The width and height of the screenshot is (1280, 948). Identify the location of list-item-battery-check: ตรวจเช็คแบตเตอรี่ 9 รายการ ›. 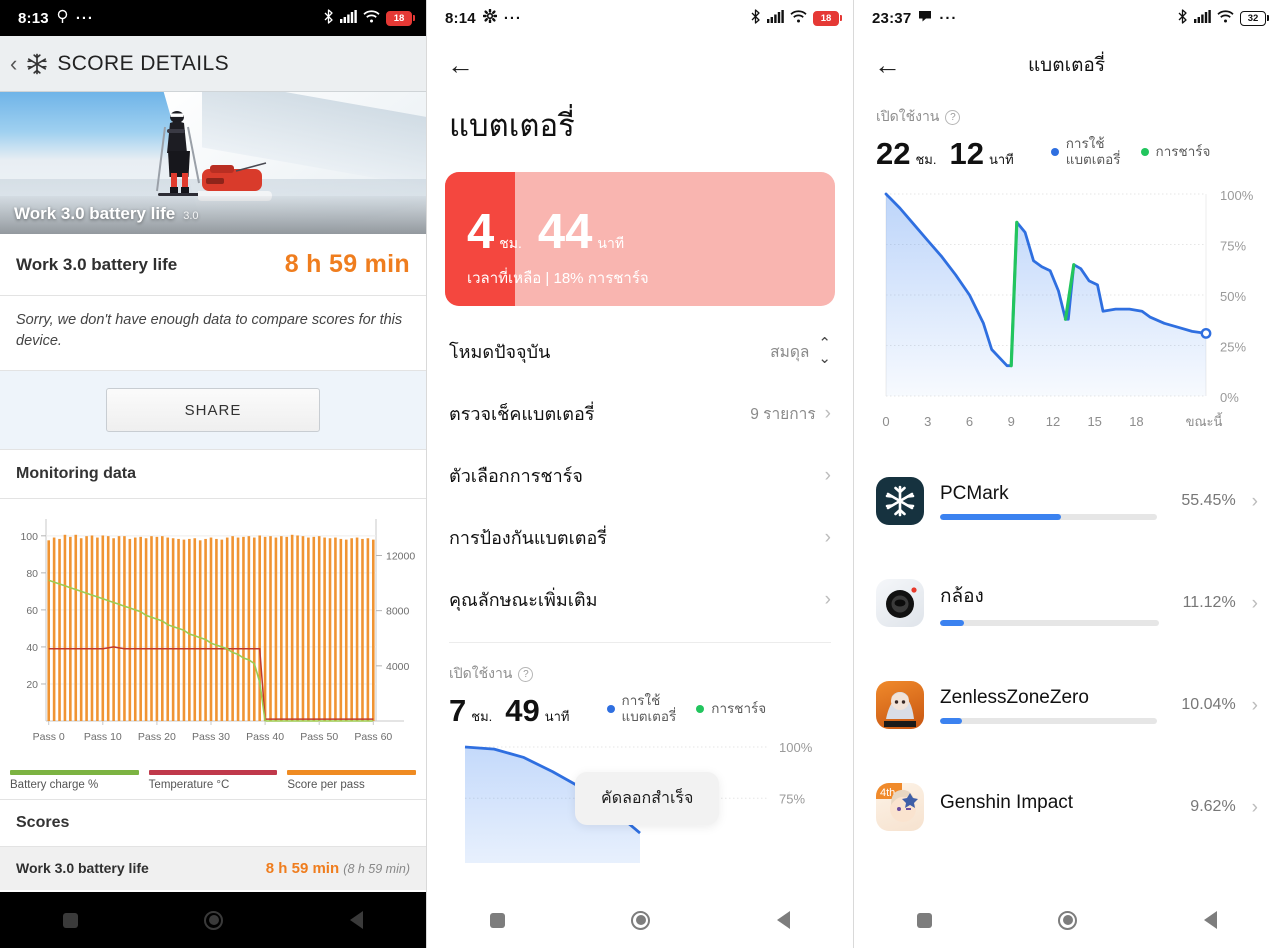
(640, 413).